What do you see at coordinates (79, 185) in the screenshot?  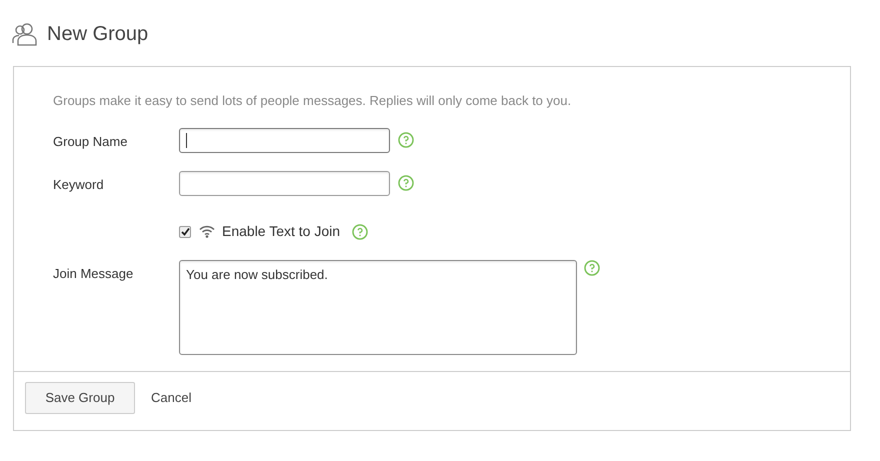 I see `field-label: Keyword` at bounding box center [79, 185].